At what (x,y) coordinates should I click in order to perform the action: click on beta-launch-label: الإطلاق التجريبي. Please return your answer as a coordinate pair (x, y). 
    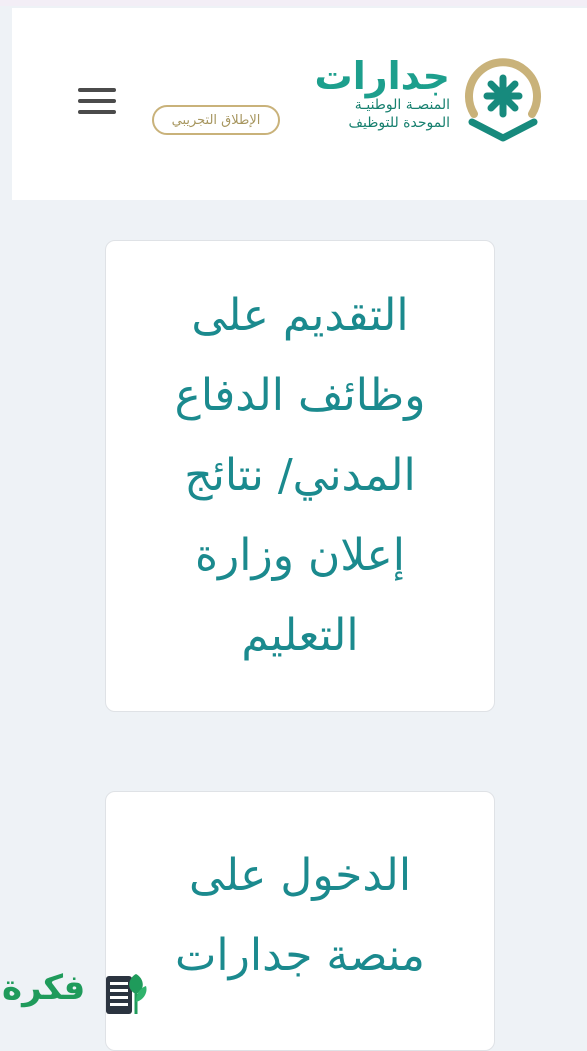
    Looking at the image, I should click on (216, 120).